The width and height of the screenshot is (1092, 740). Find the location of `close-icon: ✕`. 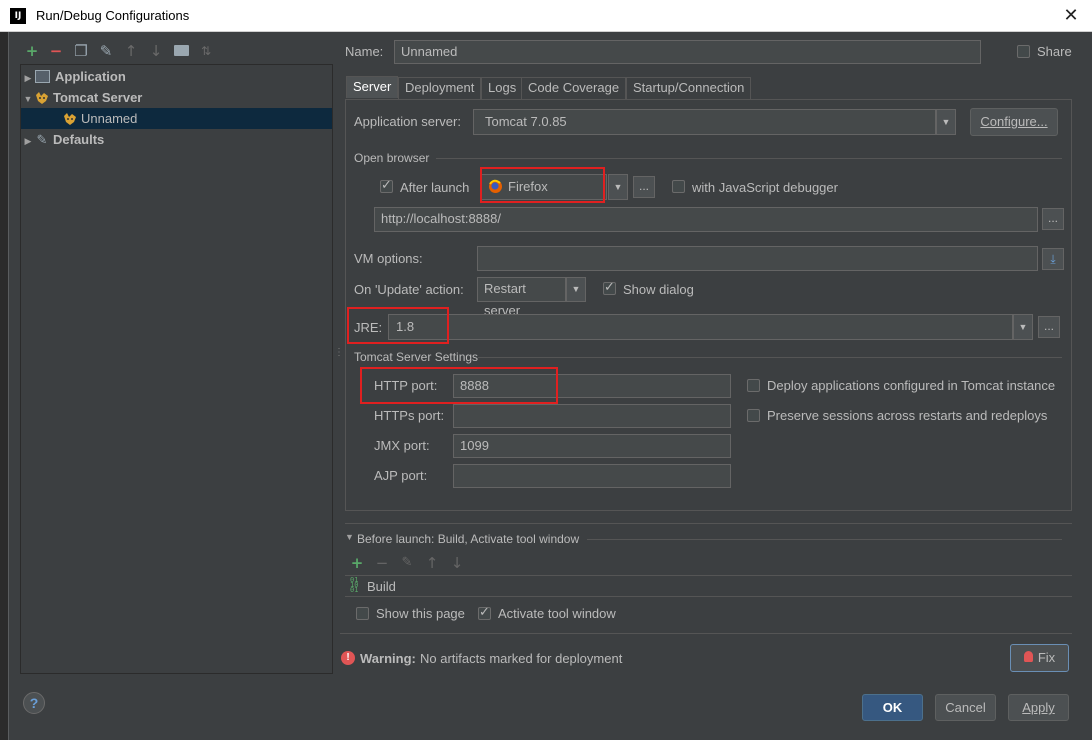

close-icon: ✕ is located at coordinates (1071, 15).